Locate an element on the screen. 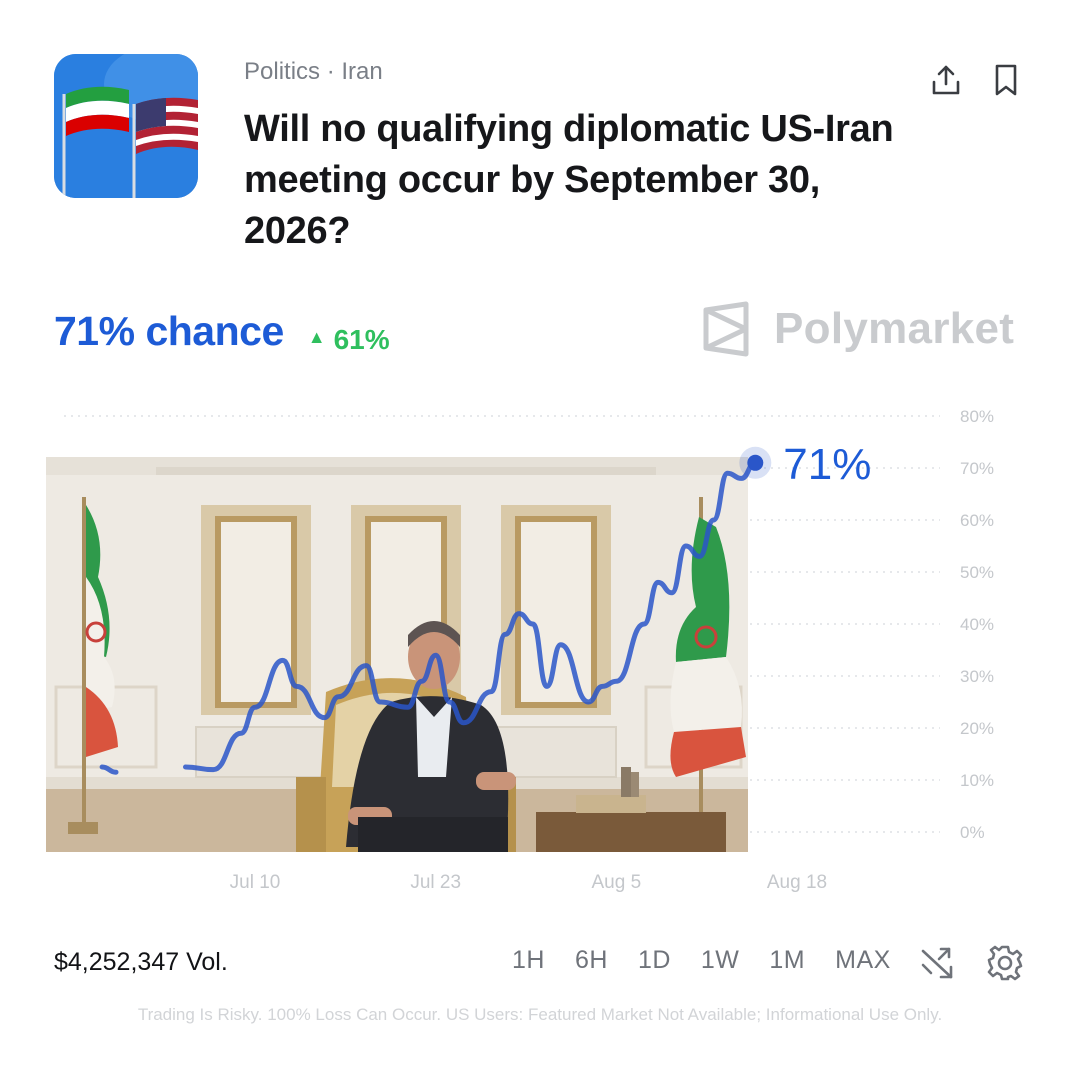 The image size is (1080, 1080). range-1w: 1W is located at coordinates (720, 960).